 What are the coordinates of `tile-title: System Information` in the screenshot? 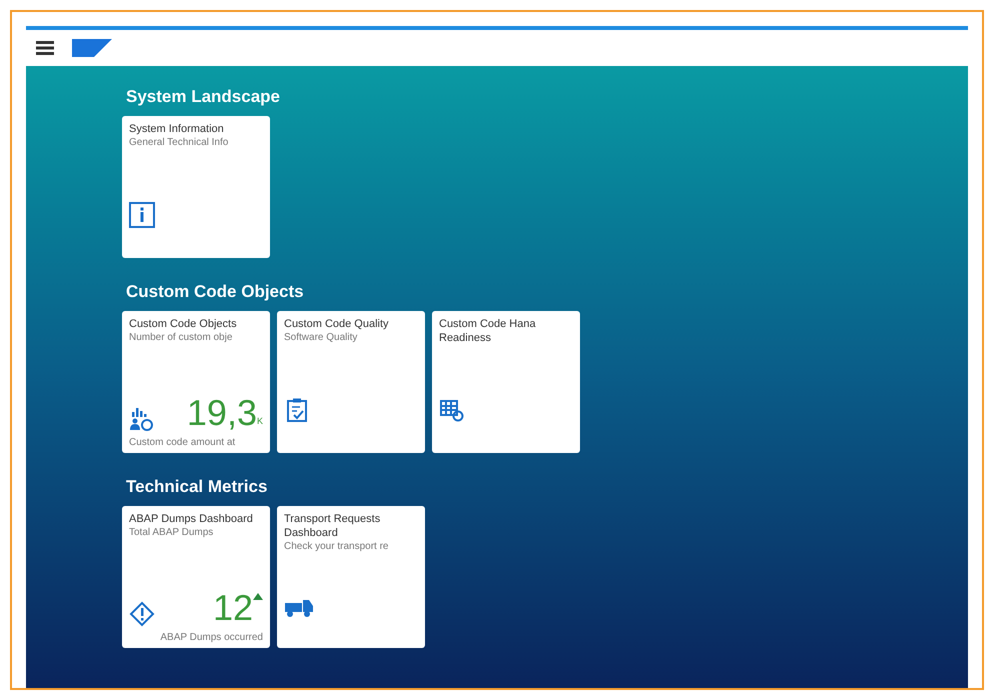 It's located at (177, 129).